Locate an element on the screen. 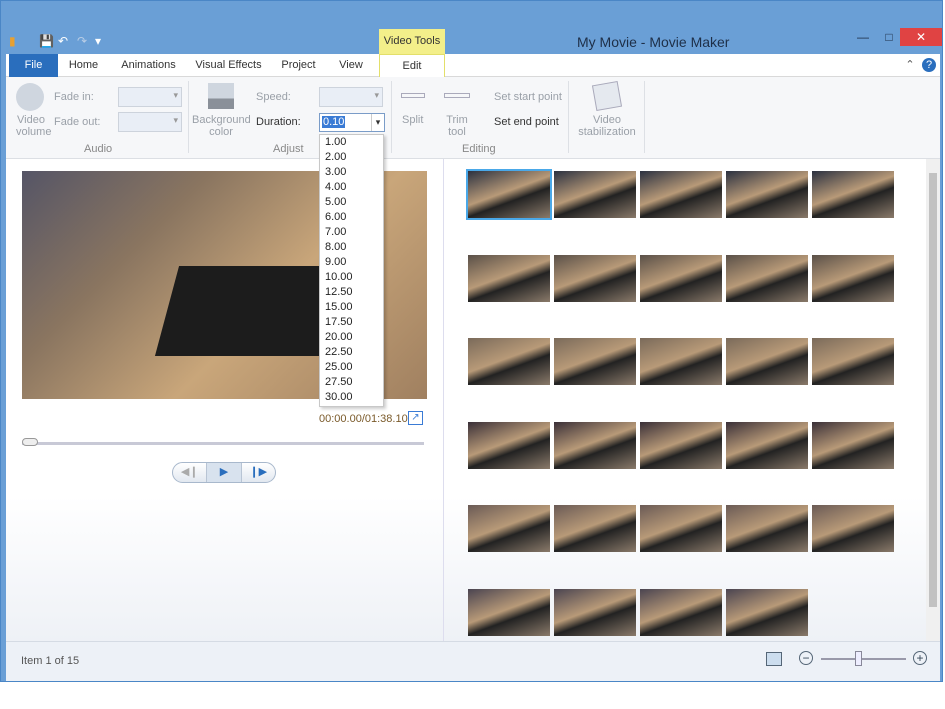  duration-option: 27.50 is located at coordinates (351, 382).